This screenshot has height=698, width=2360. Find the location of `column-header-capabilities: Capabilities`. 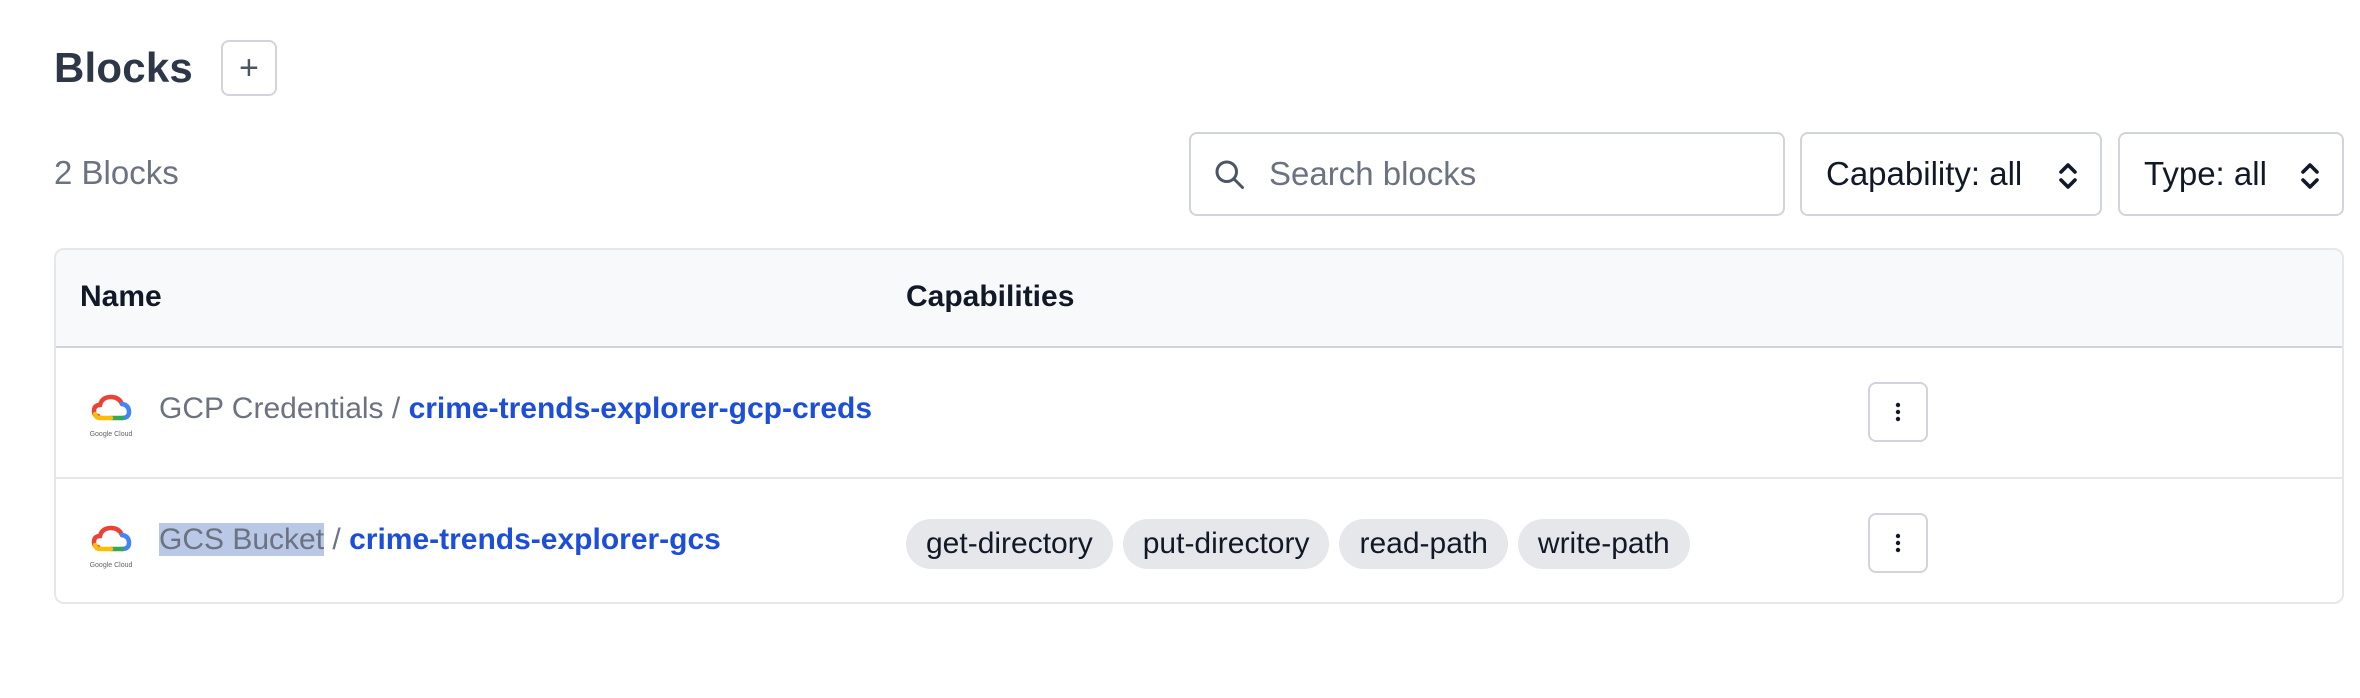

column-header-capabilities: Capabilities is located at coordinates (990, 296).